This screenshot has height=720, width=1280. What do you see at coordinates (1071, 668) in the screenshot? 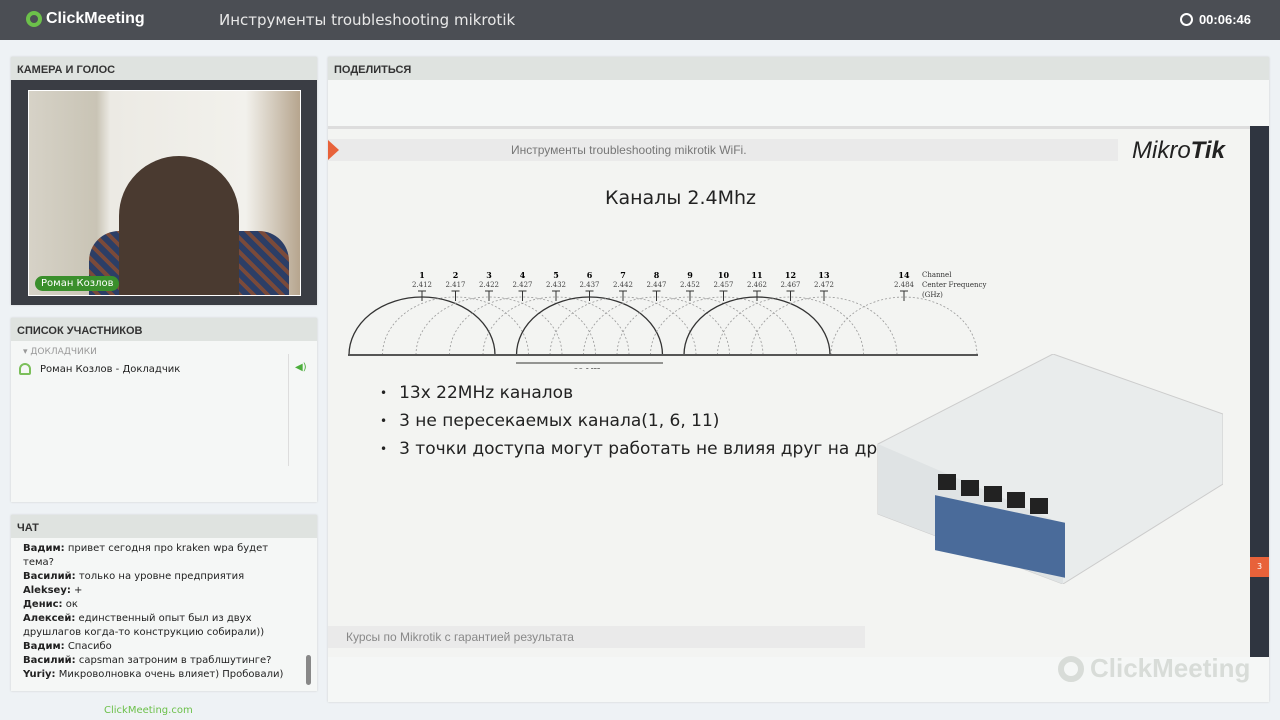
I see `watermark-logo-icon` at bounding box center [1071, 668].